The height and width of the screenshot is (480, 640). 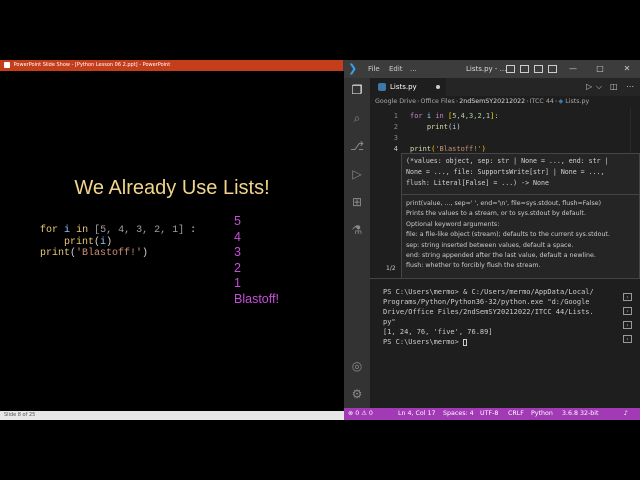 What do you see at coordinates (357, 366) in the screenshot?
I see `account-icon: ◎` at bounding box center [357, 366].